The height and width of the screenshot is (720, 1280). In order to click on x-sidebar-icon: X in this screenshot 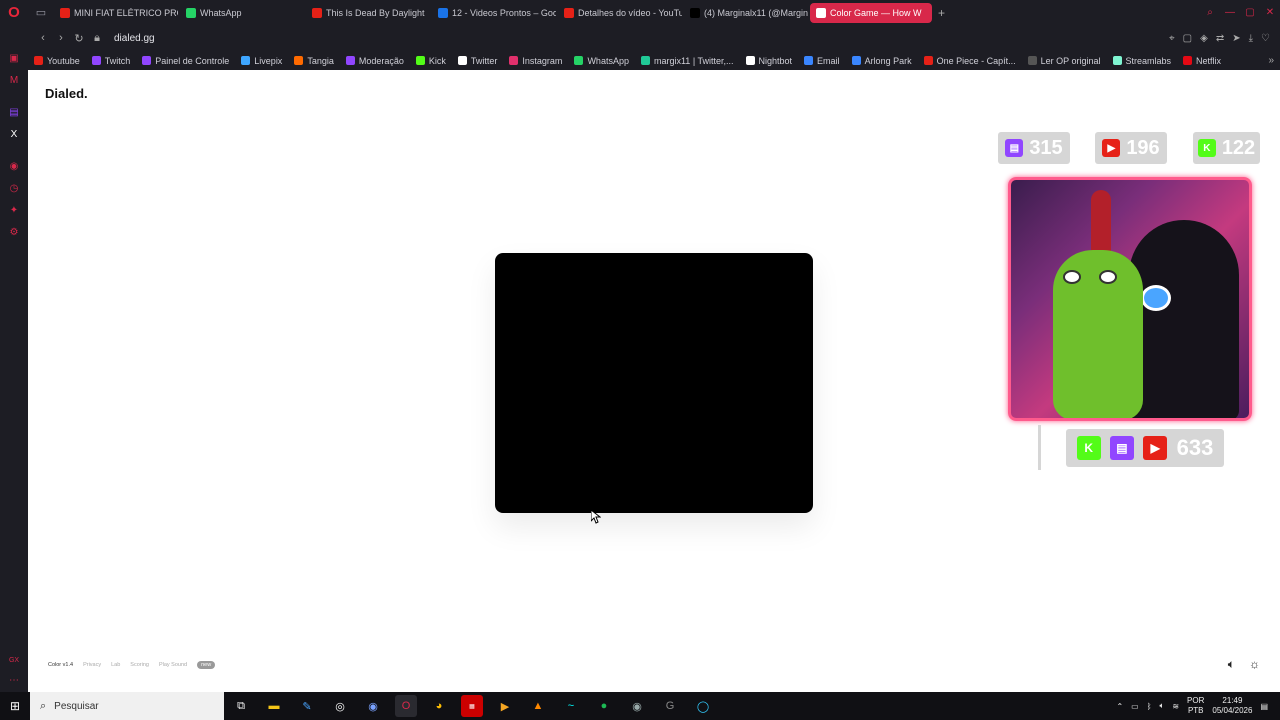, I will do `click(14, 135)`.